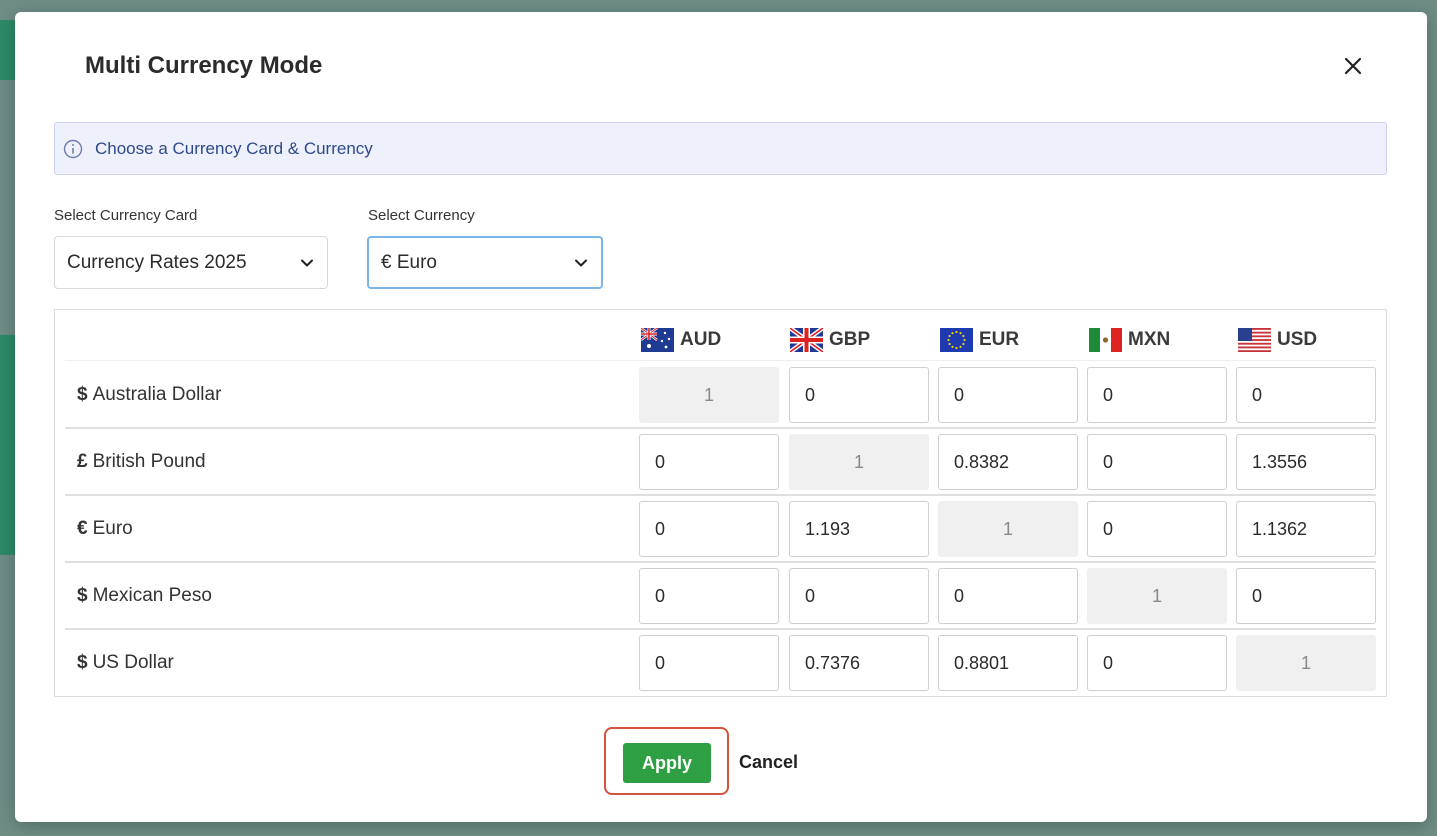 The image size is (1437, 836). I want to click on column-header-mxn: MXN, so click(1129, 340).